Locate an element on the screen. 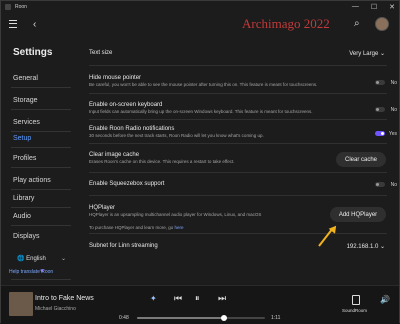  squeezebox-toggle is located at coordinates (380, 184).